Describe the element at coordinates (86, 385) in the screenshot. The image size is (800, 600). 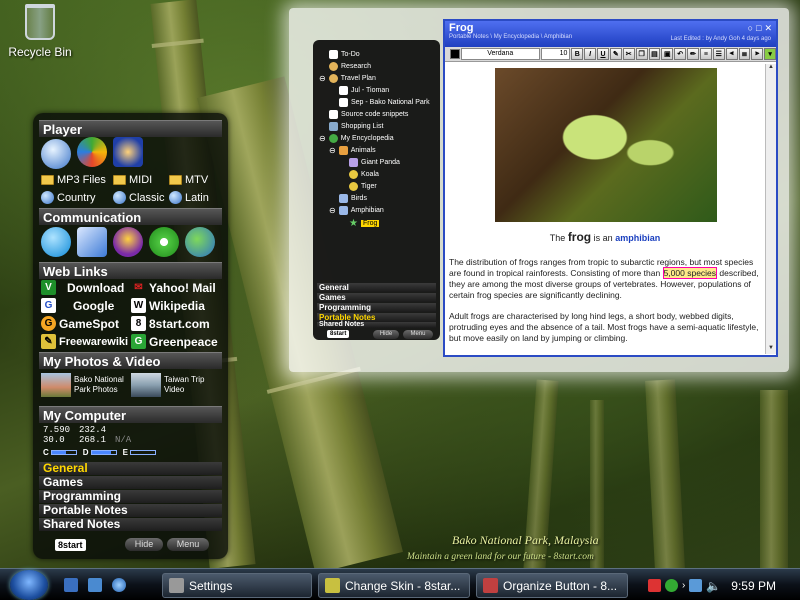
I see `bako-photos-item: Bako National Park Photos` at that location.